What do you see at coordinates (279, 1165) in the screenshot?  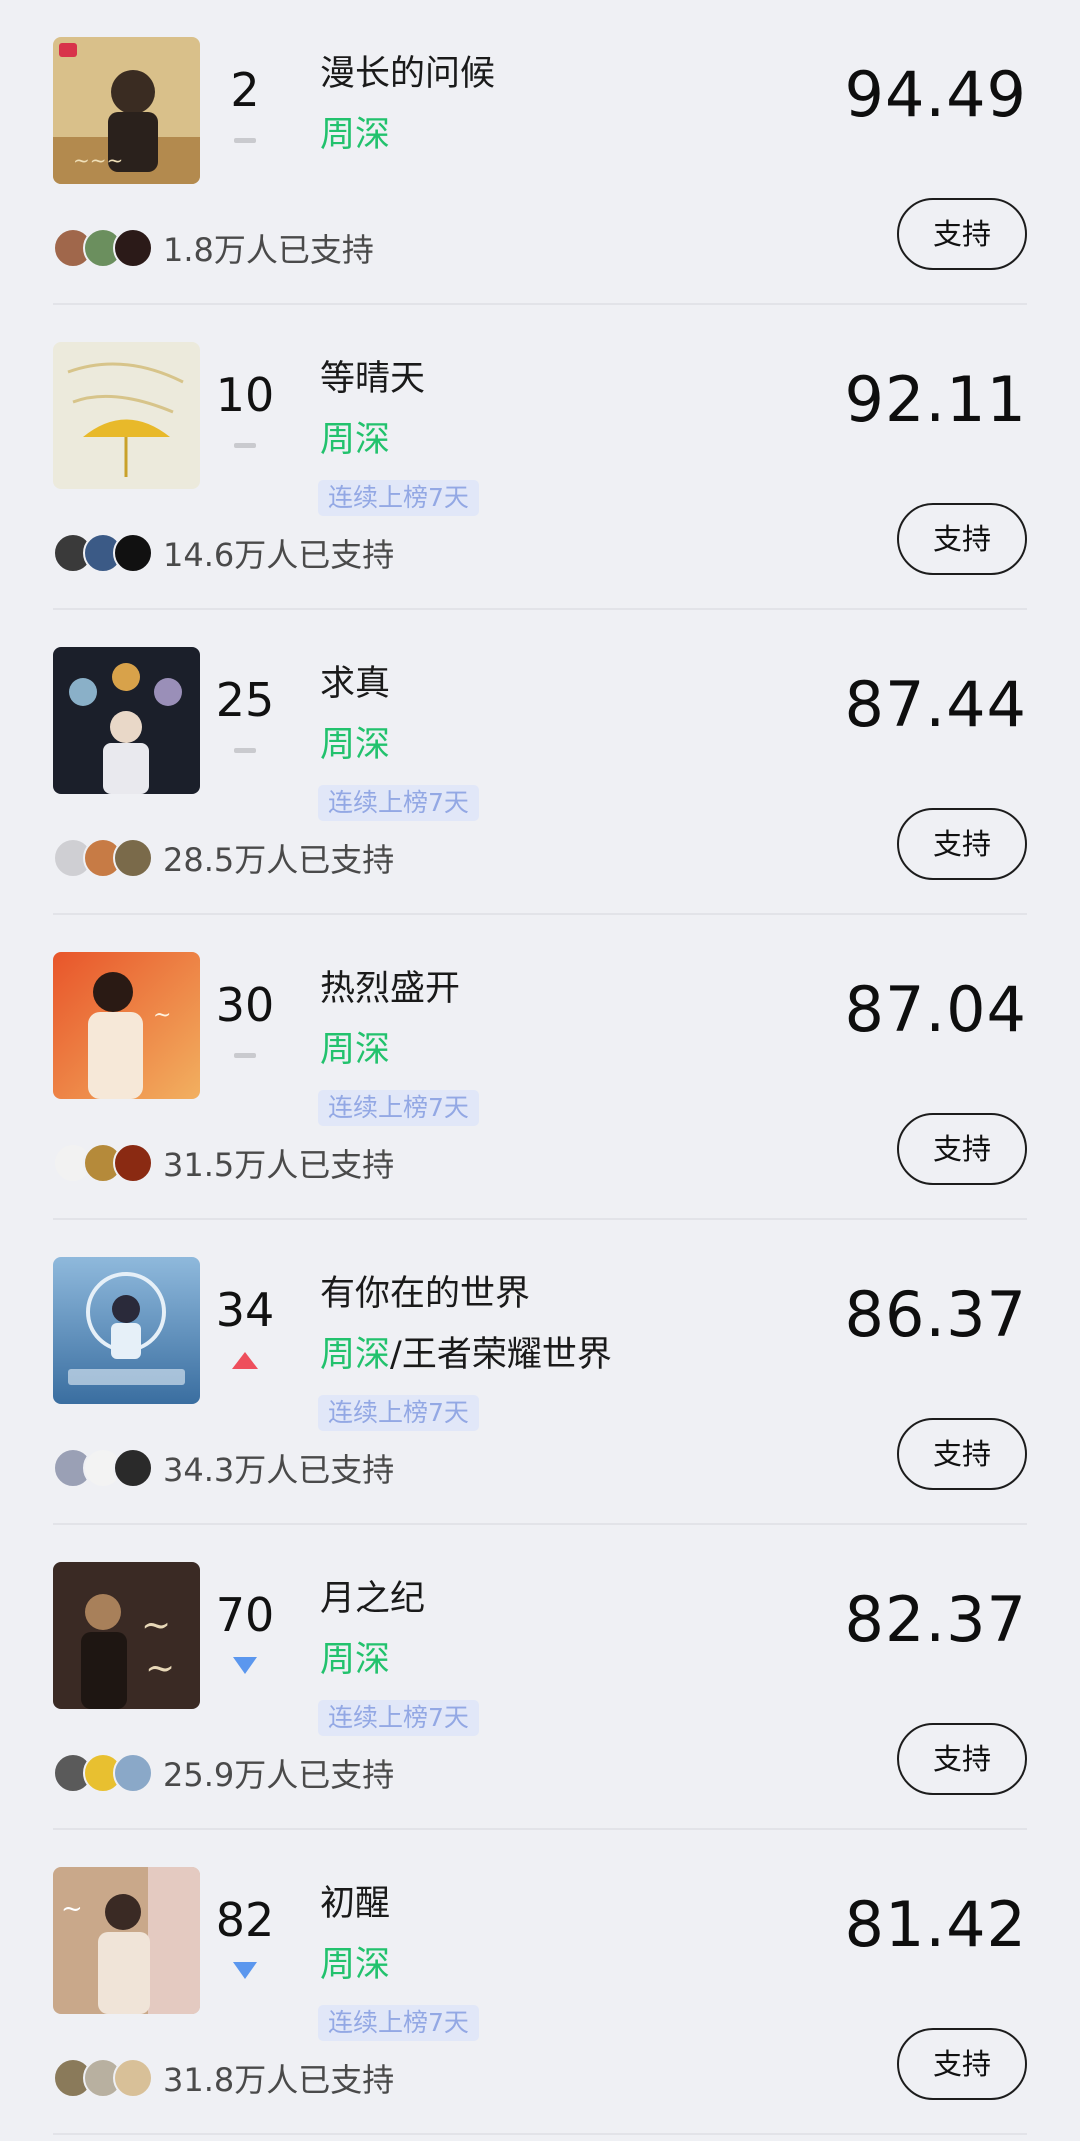 I see `supporter-count: 31.5万人已支持` at bounding box center [279, 1165].